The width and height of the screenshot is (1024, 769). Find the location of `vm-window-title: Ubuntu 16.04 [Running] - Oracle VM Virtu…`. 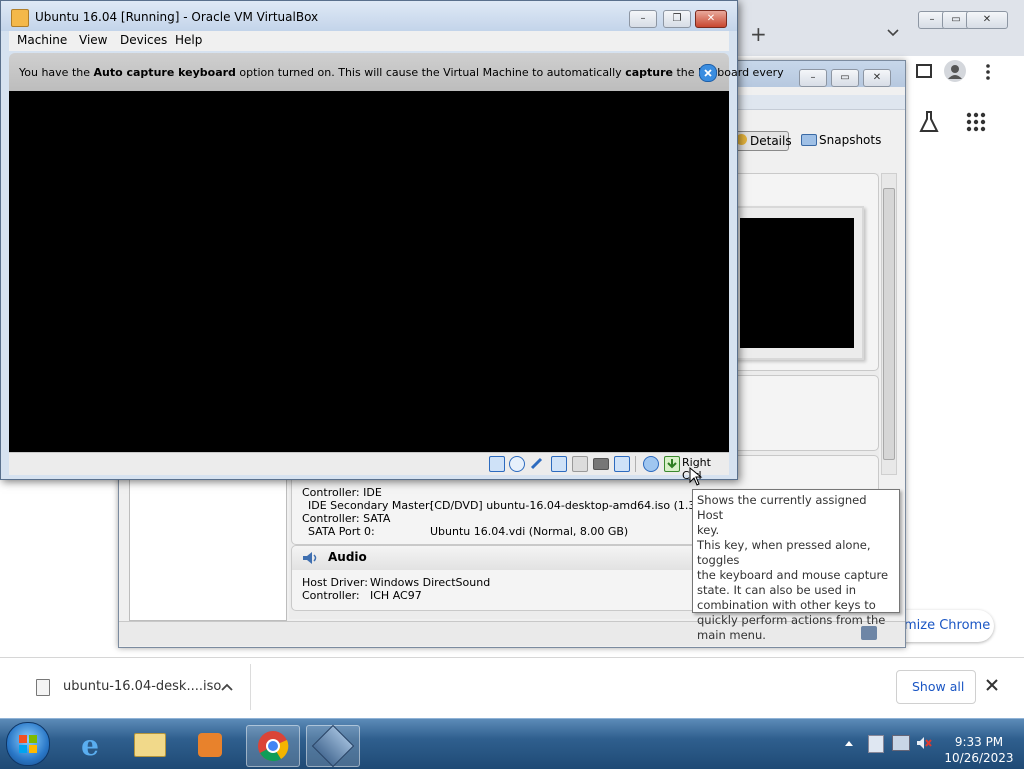

vm-window-title: Ubuntu 16.04 [Running] - Oracle VM Virtu… is located at coordinates (177, 17).